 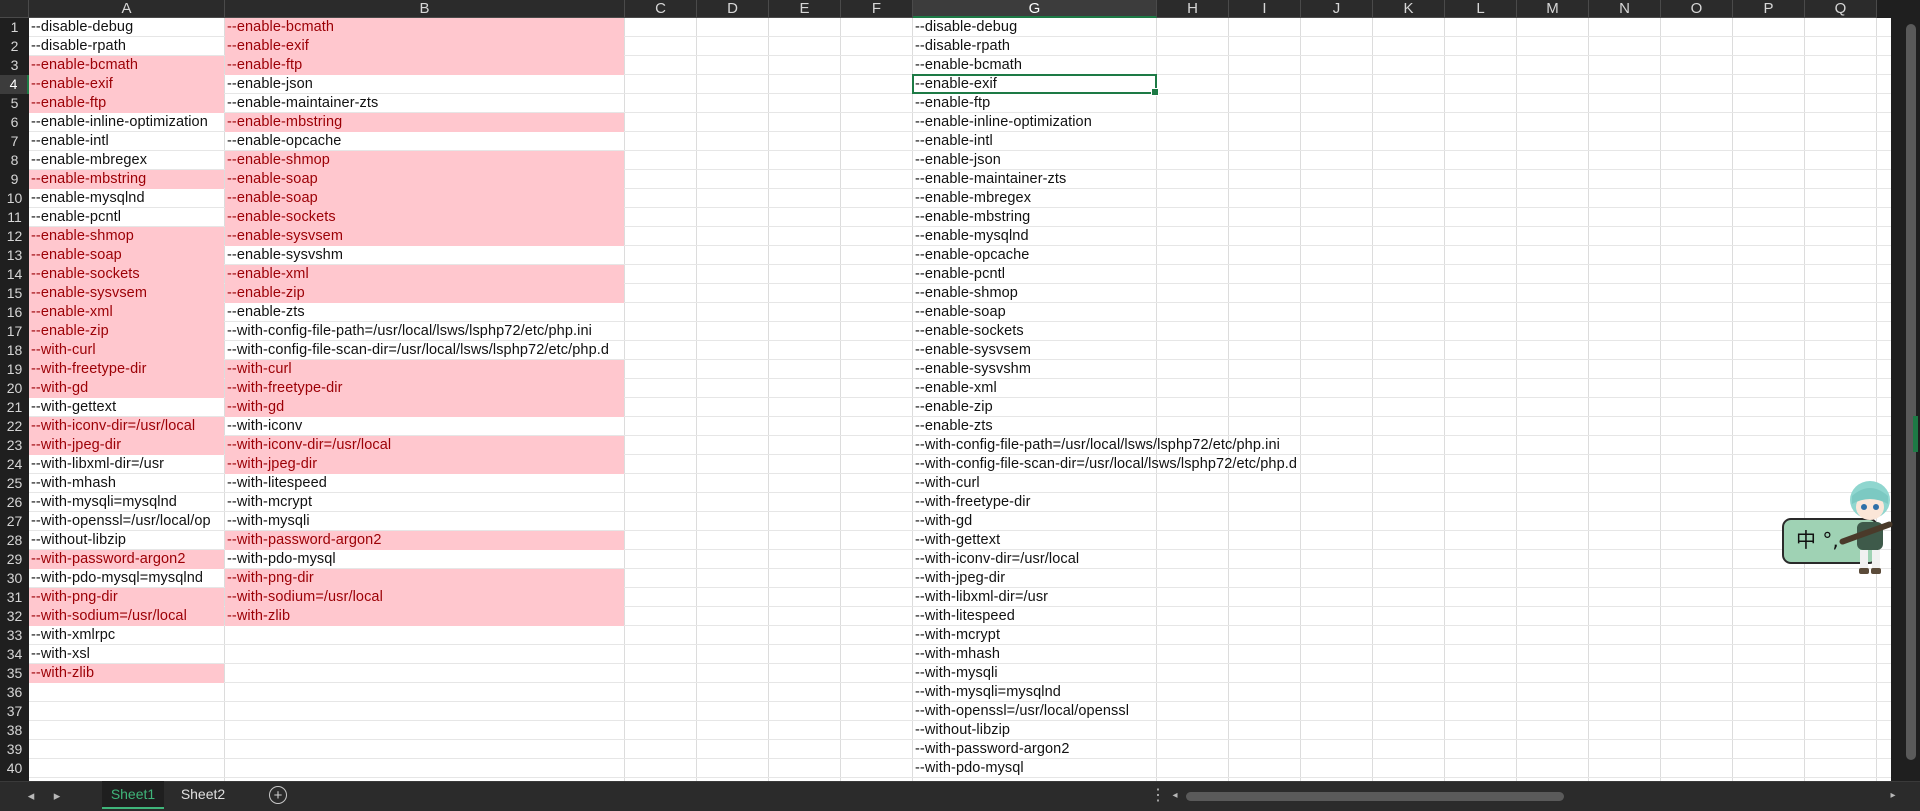 What do you see at coordinates (1034, 160) in the screenshot?
I see `cell-g8: --enable-json` at bounding box center [1034, 160].